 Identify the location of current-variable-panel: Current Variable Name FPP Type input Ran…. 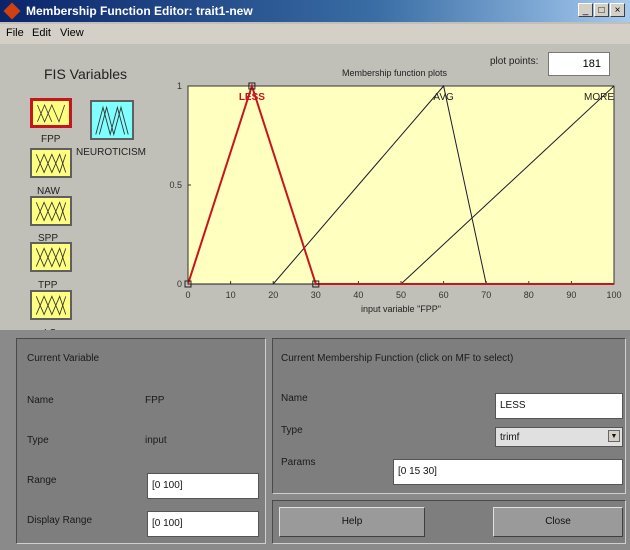
(141, 441).